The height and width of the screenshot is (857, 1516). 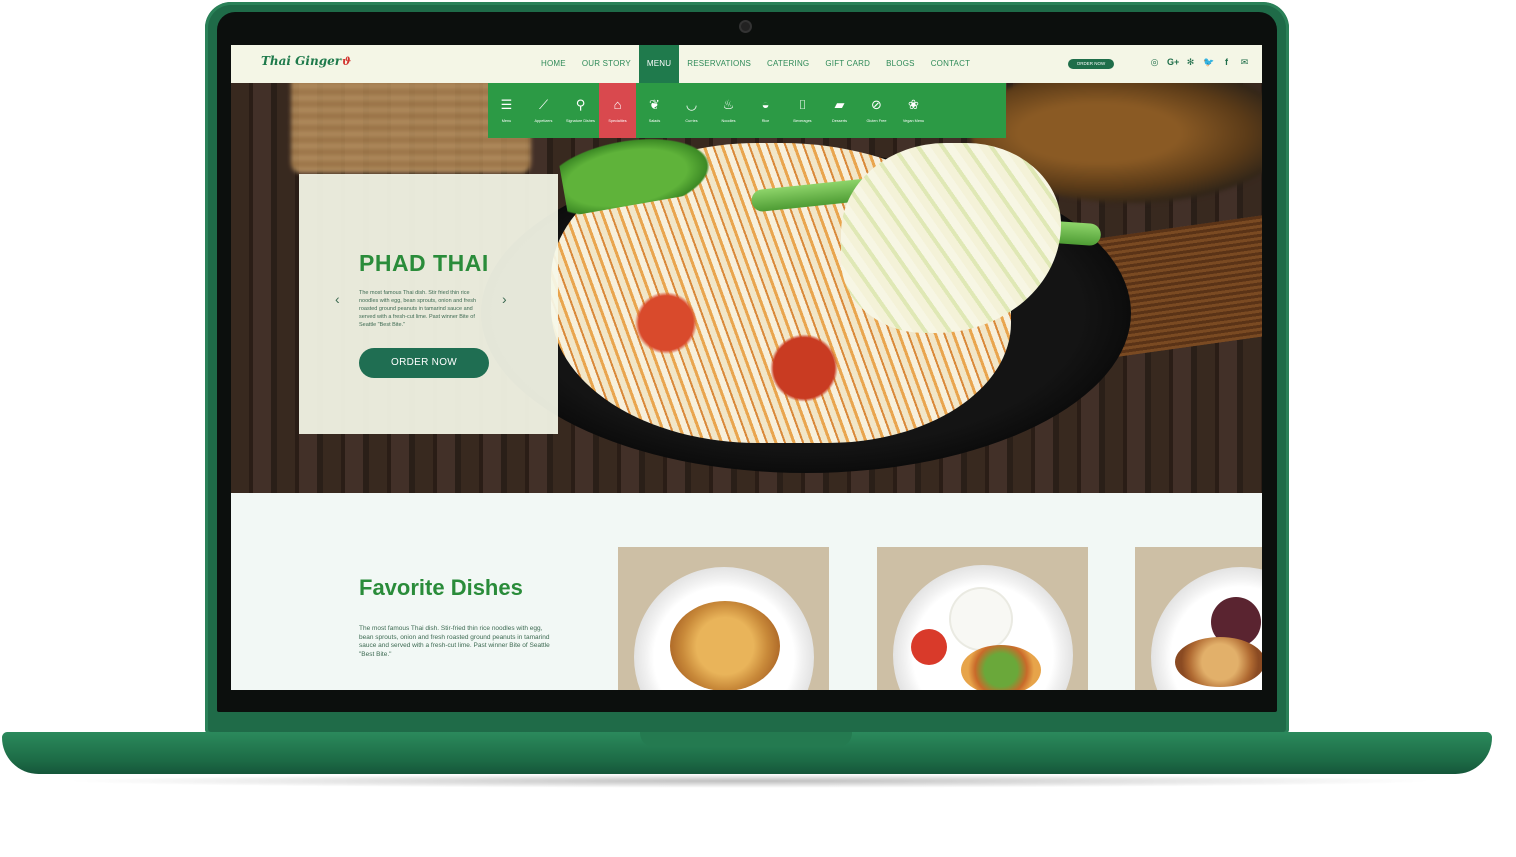 I want to click on category-label: Desserts, so click(x=839, y=121).